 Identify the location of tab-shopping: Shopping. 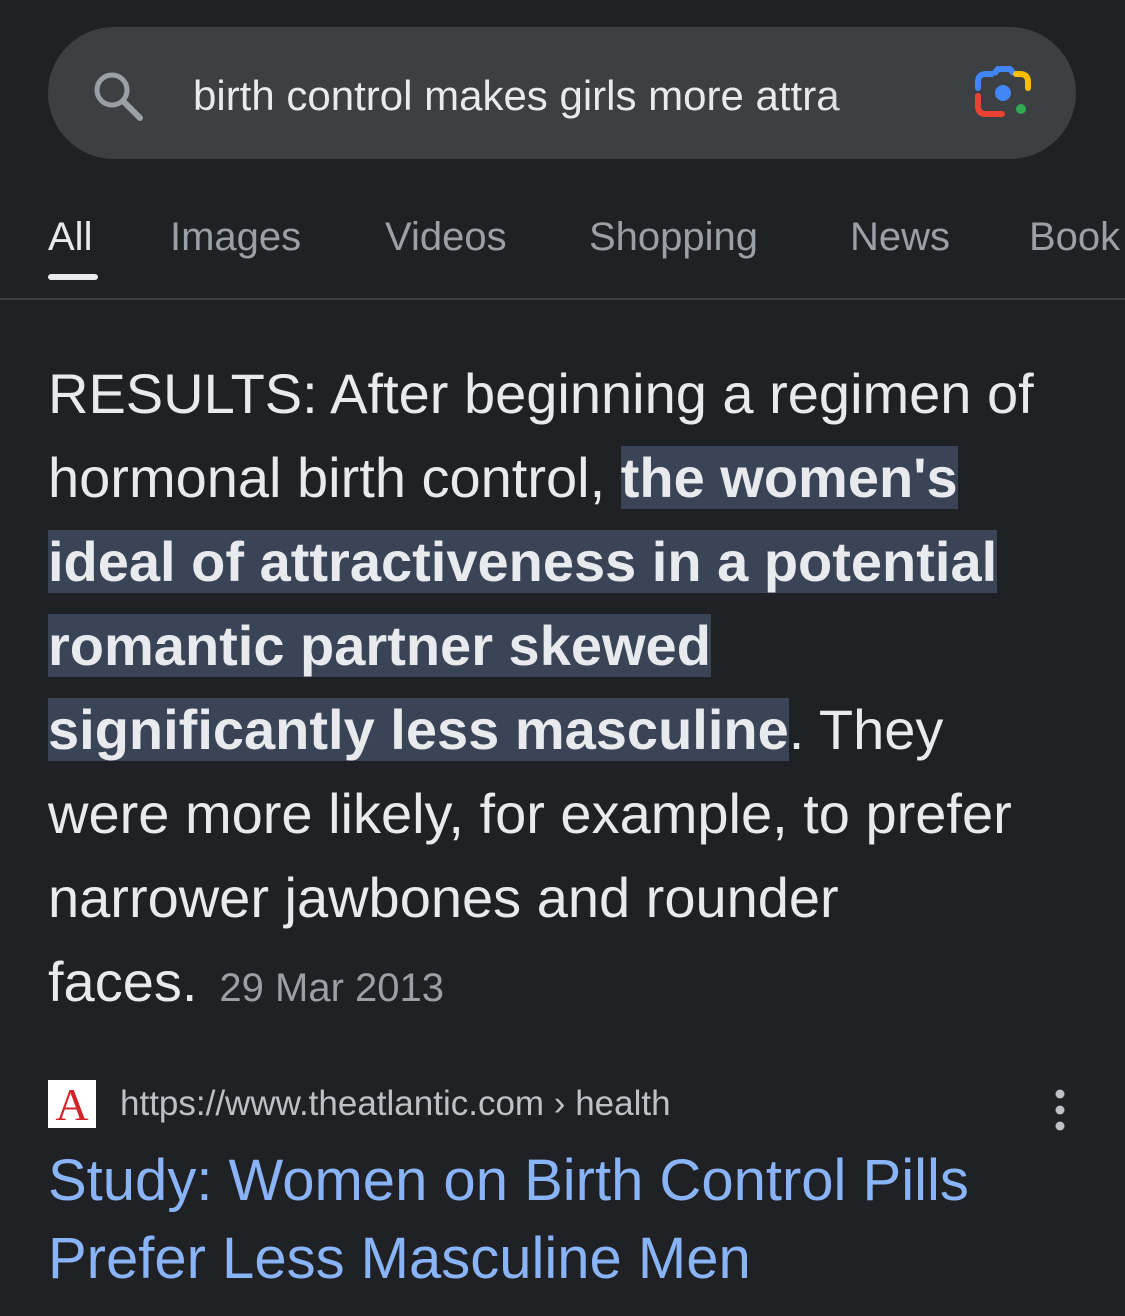
(673, 237).